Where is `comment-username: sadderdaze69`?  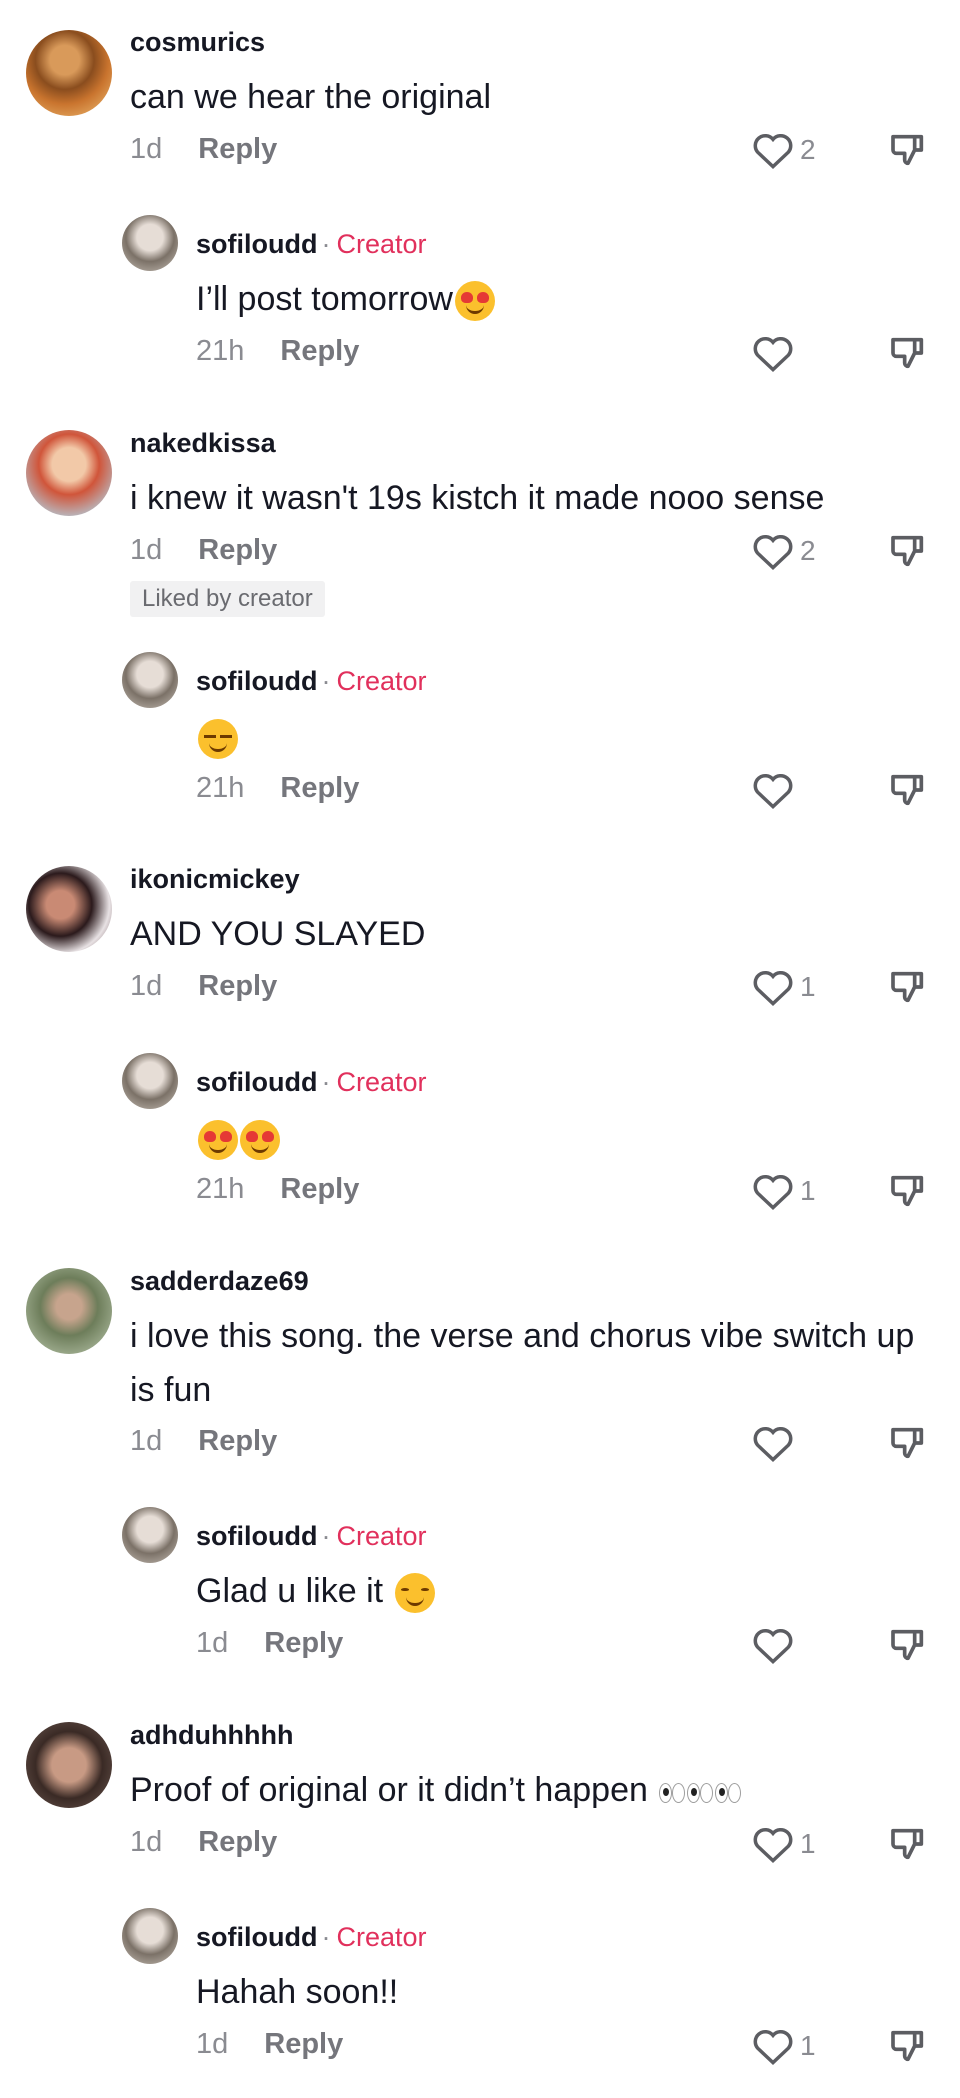
comment-username: sadderdaze69 is located at coordinates (219, 1281).